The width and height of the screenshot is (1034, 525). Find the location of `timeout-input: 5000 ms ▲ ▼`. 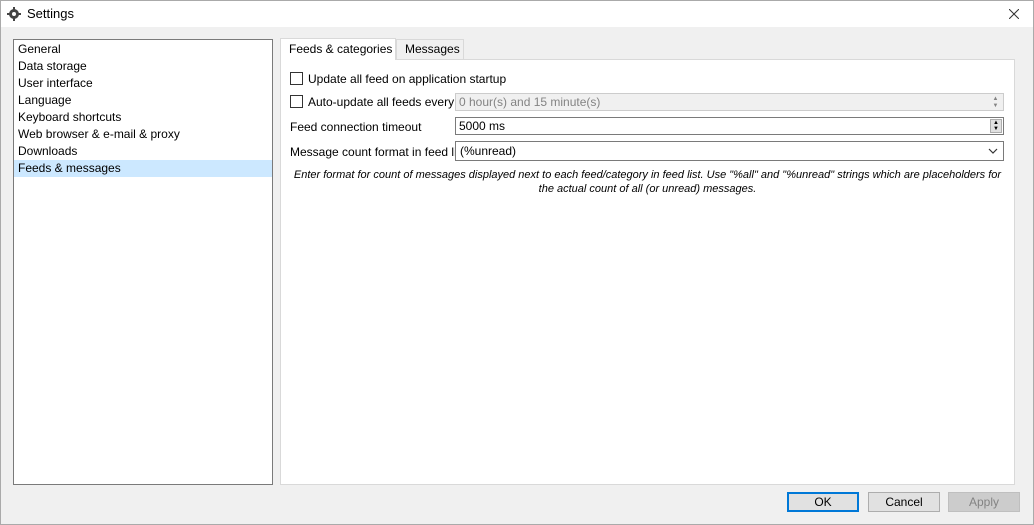

timeout-input: 5000 ms ▲ ▼ is located at coordinates (729, 126).